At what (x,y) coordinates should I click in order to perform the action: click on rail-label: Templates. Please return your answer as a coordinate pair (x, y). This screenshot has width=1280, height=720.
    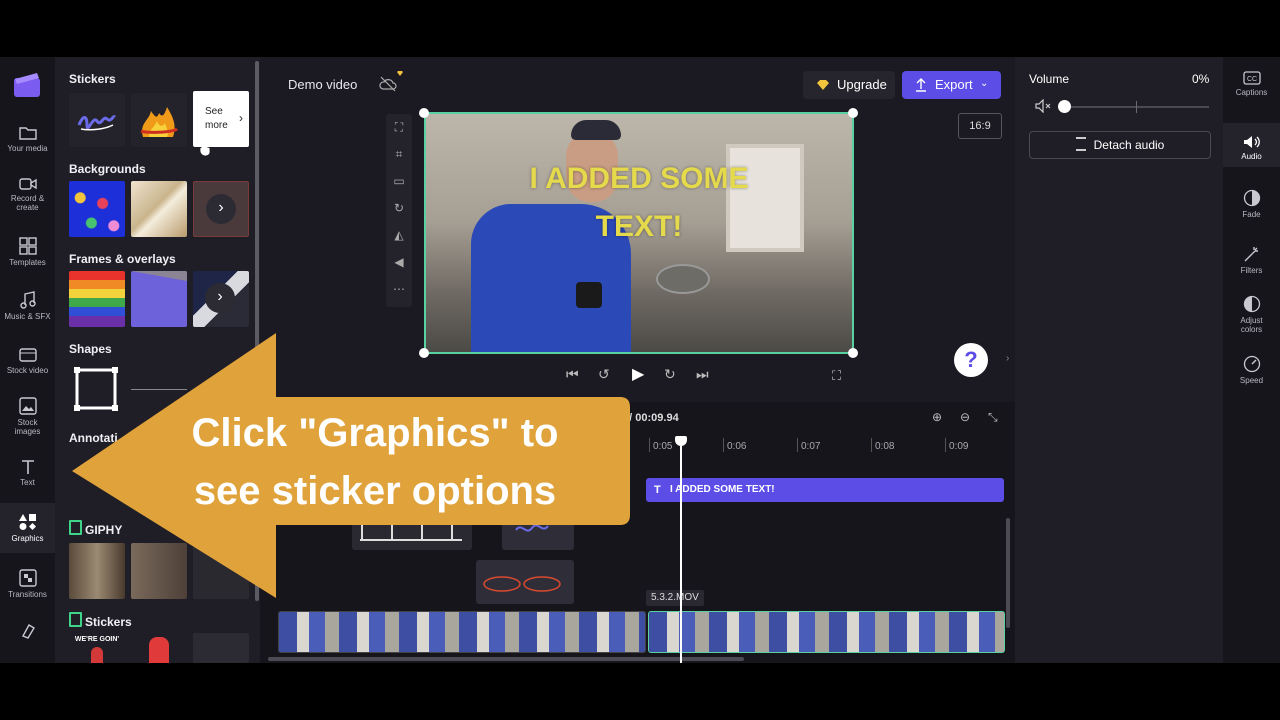
    Looking at the image, I should click on (27, 262).